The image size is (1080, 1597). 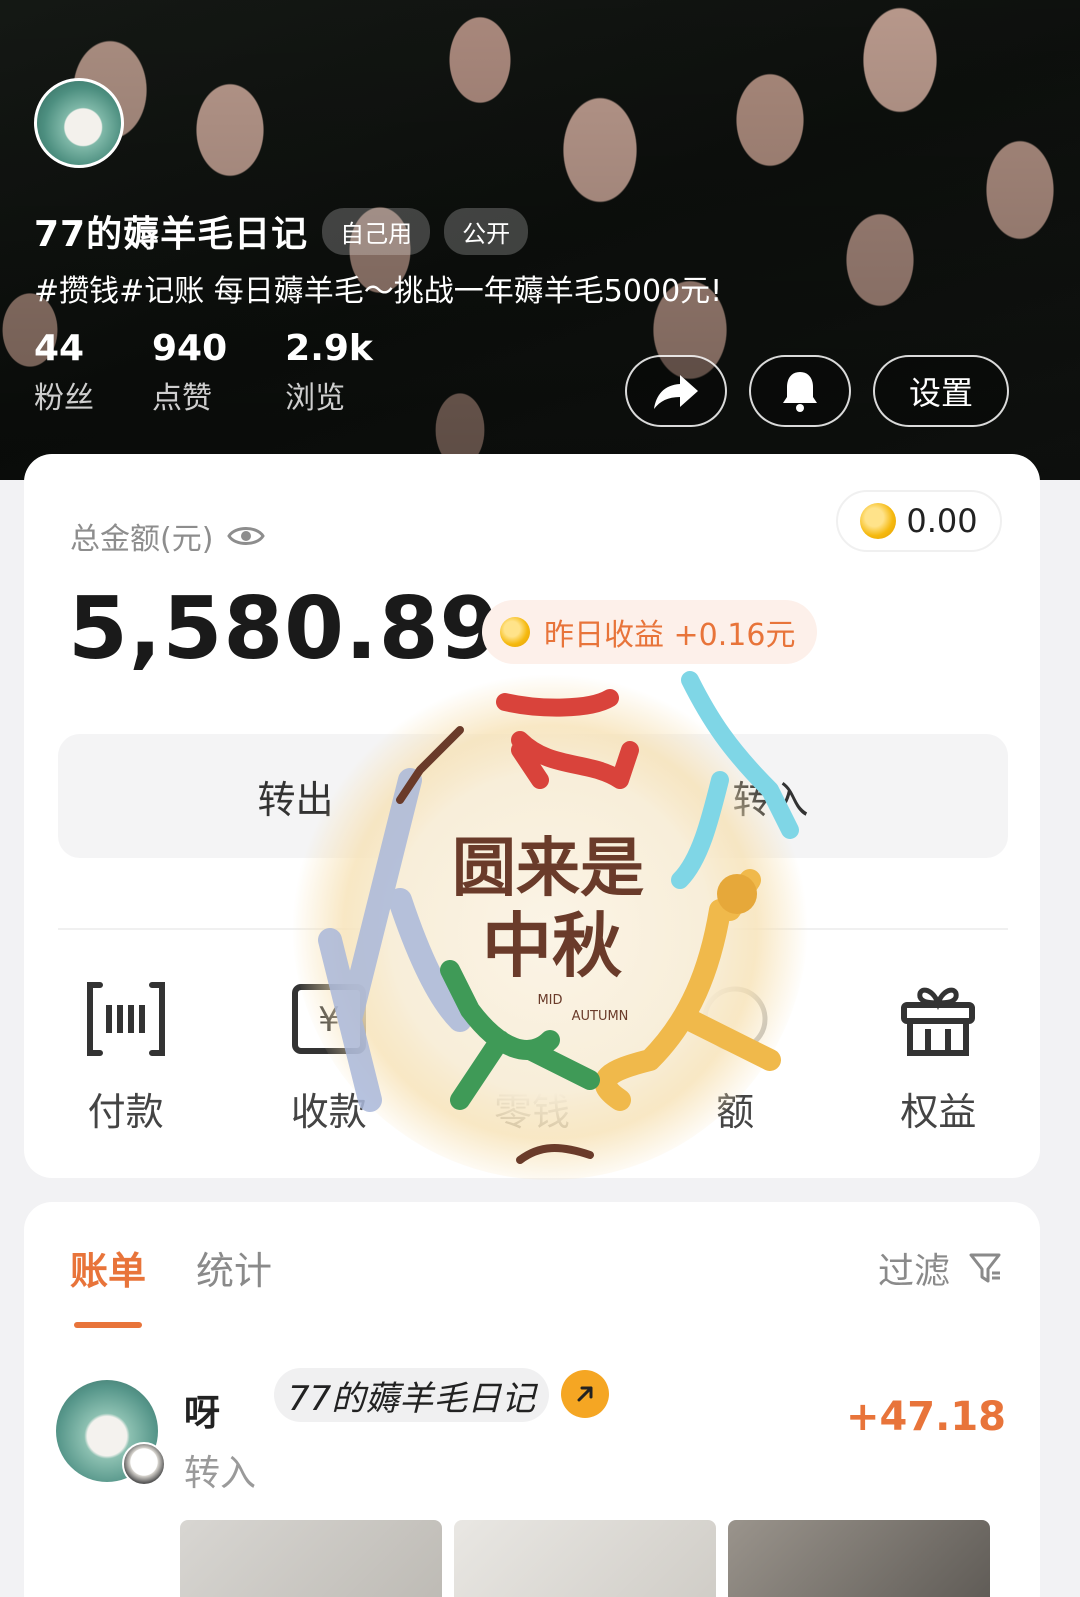 What do you see at coordinates (171, 1267) in the screenshot?
I see `bill-tabs: 账单 统计` at bounding box center [171, 1267].